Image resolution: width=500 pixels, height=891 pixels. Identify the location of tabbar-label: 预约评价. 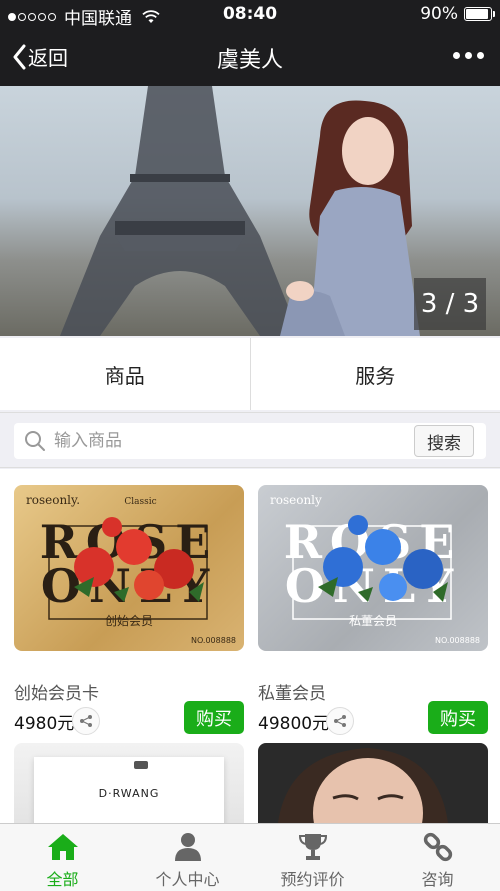
(312, 879).